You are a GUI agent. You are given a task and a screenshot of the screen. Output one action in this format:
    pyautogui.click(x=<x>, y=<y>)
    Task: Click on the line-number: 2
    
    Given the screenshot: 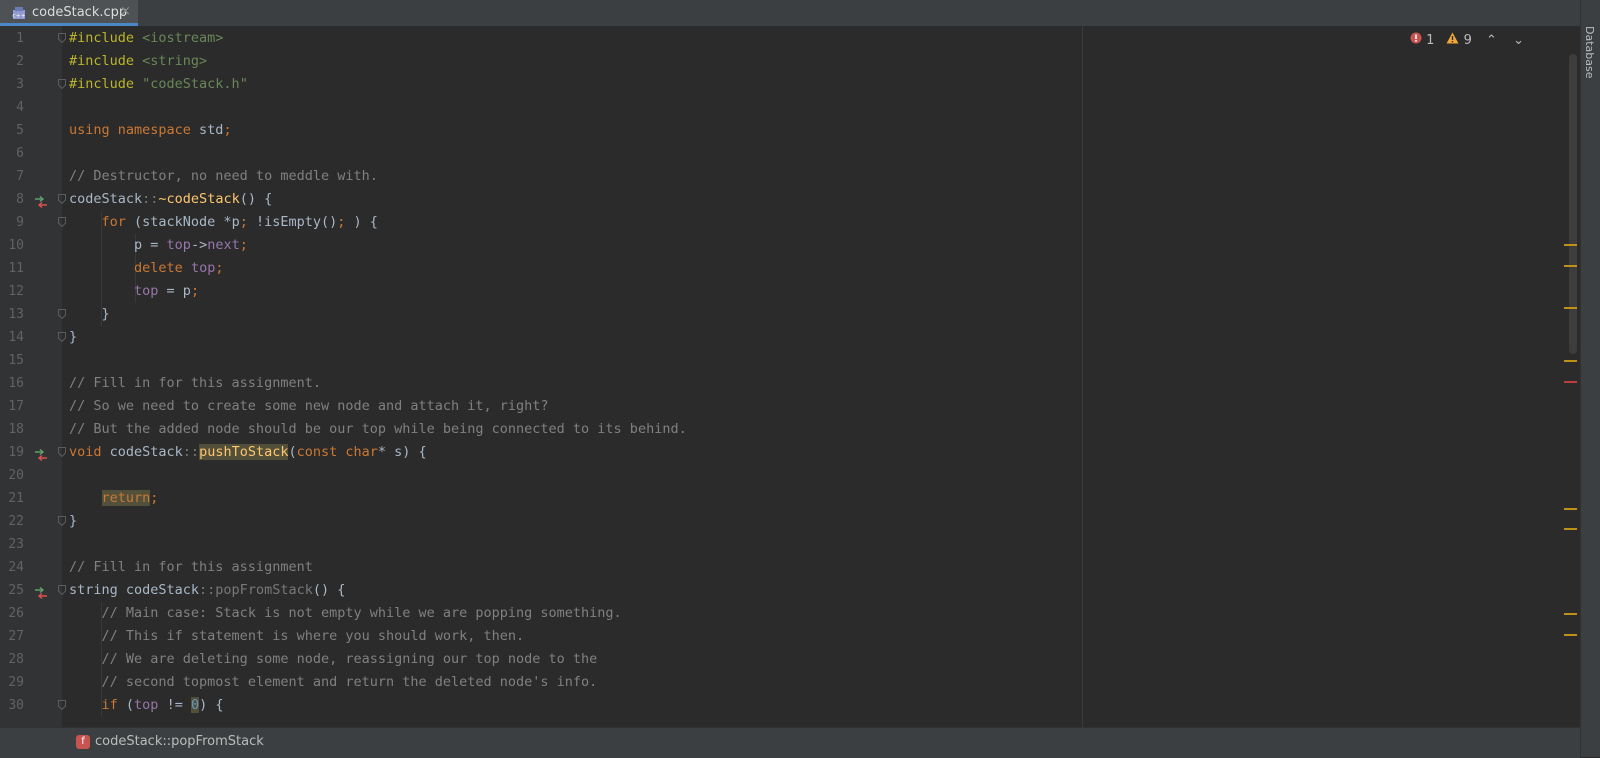 What is the action you would take?
    pyautogui.click(x=12, y=61)
    